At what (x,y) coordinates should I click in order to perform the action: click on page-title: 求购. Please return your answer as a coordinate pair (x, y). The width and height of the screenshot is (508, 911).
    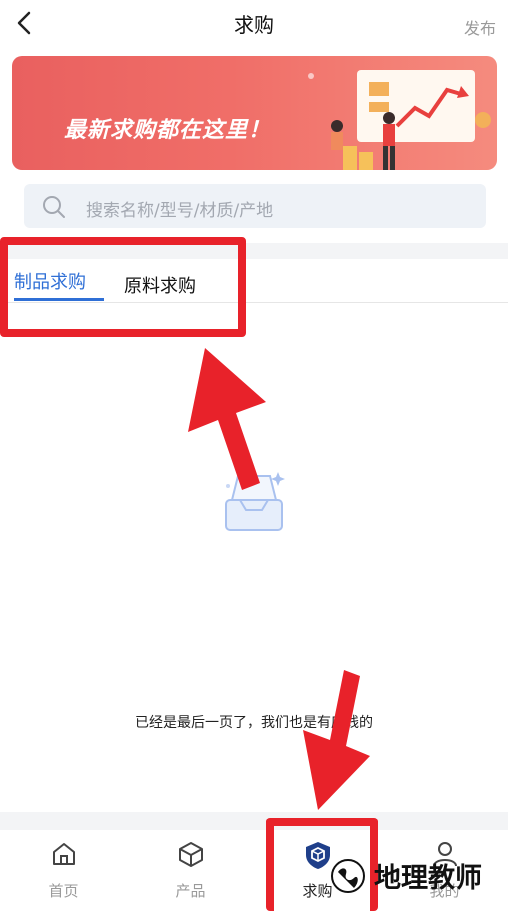
    Looking at the image, I should click on (254, 25).